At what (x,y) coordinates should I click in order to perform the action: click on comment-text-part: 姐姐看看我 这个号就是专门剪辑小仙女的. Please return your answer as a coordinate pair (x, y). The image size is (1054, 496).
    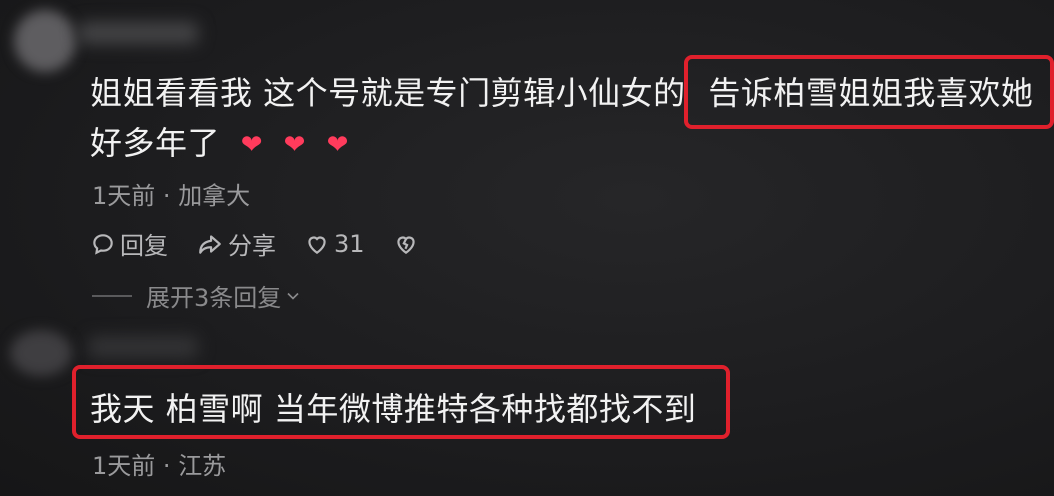
    Looking at the image, I should click on (388, 93).